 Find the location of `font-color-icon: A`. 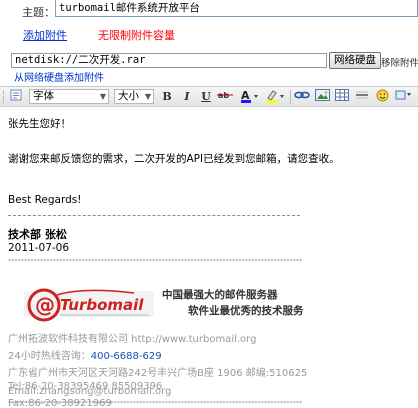

font-color-icon: A is located at coordinates (250, 97).